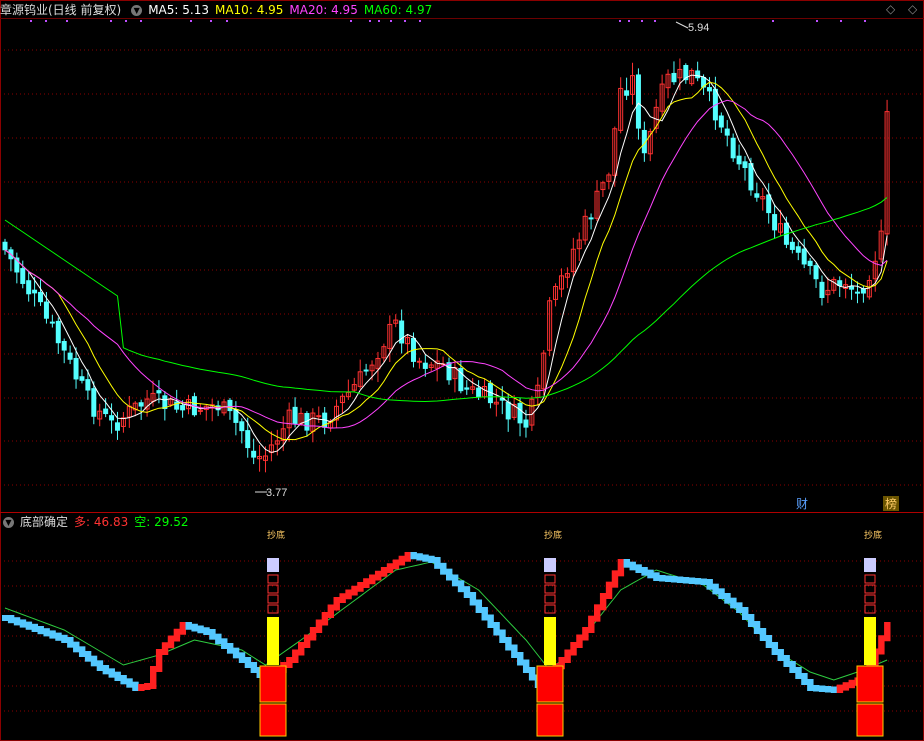  I want to click on high-pointer, so click(682, 25).